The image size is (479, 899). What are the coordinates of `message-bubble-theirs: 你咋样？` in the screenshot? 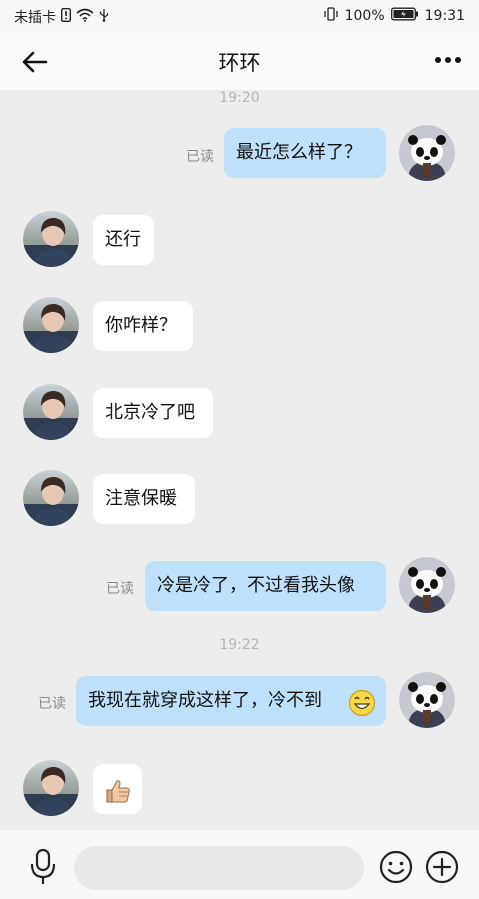 It's located at (143, 326).